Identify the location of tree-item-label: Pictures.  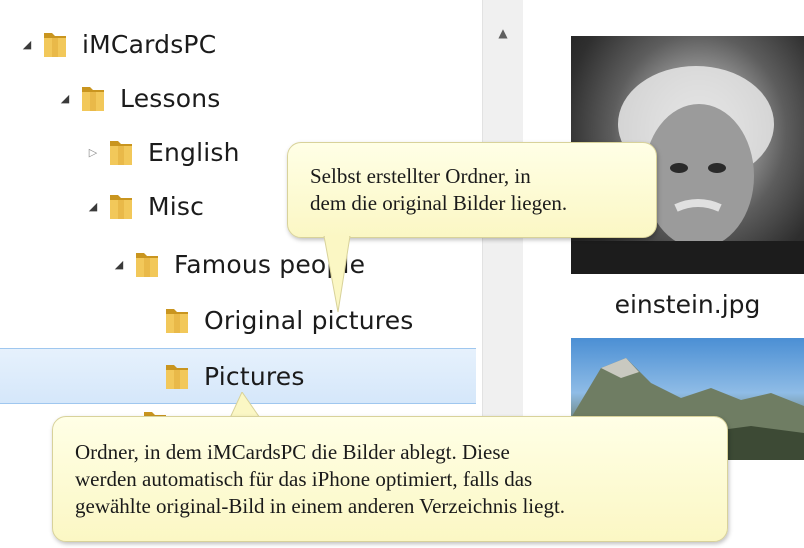
(254, 376).